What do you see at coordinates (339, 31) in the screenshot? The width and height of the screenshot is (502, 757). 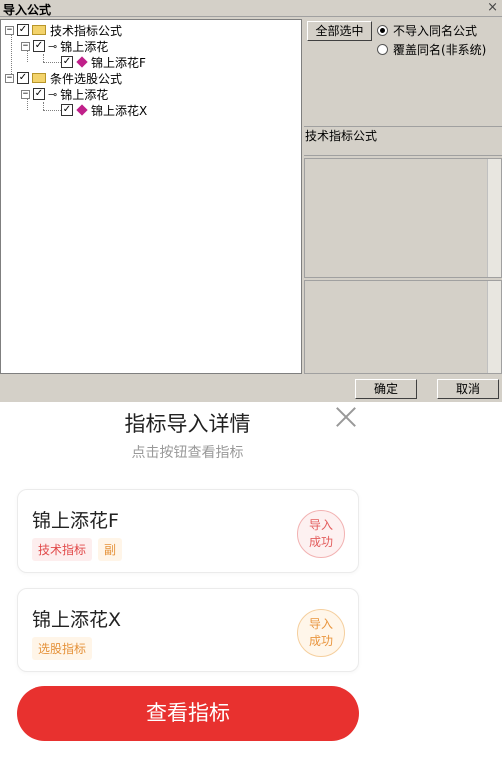 I see `select-all-button: 全部选中` at bounding box center [339, 31].